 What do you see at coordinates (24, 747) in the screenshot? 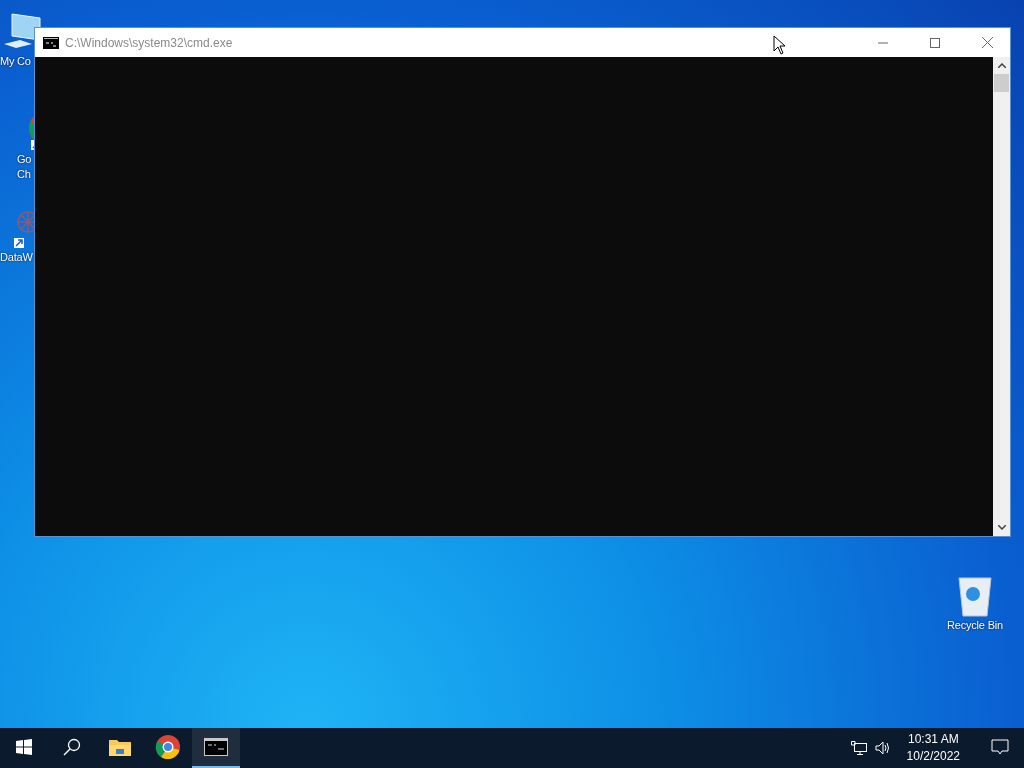
I see `windows-logo-icon` at bounding box center [24, 747].